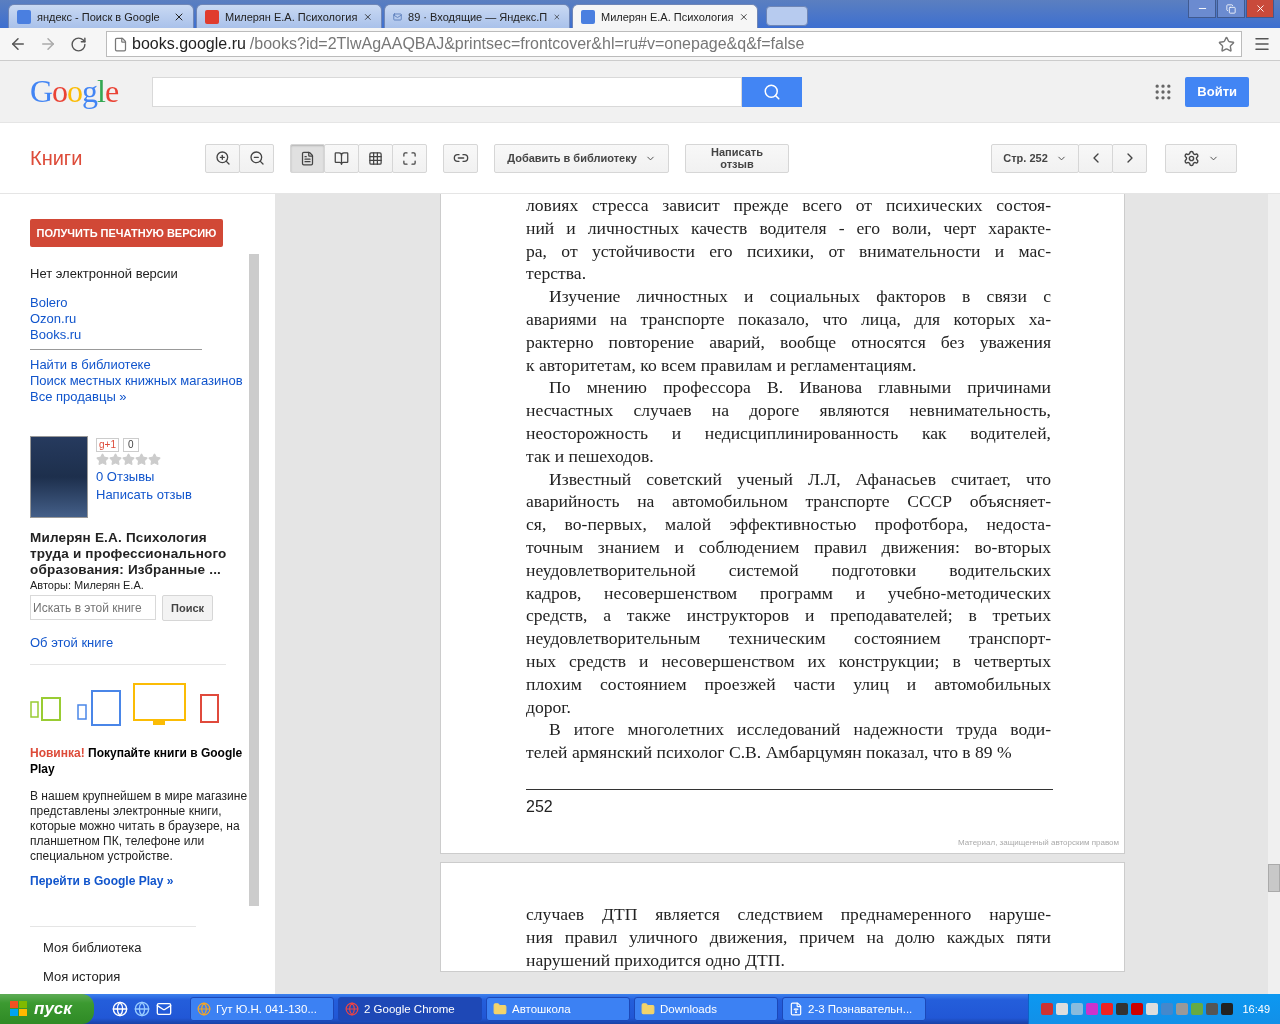  I want to click on settings-icon, so click(1191, 158).